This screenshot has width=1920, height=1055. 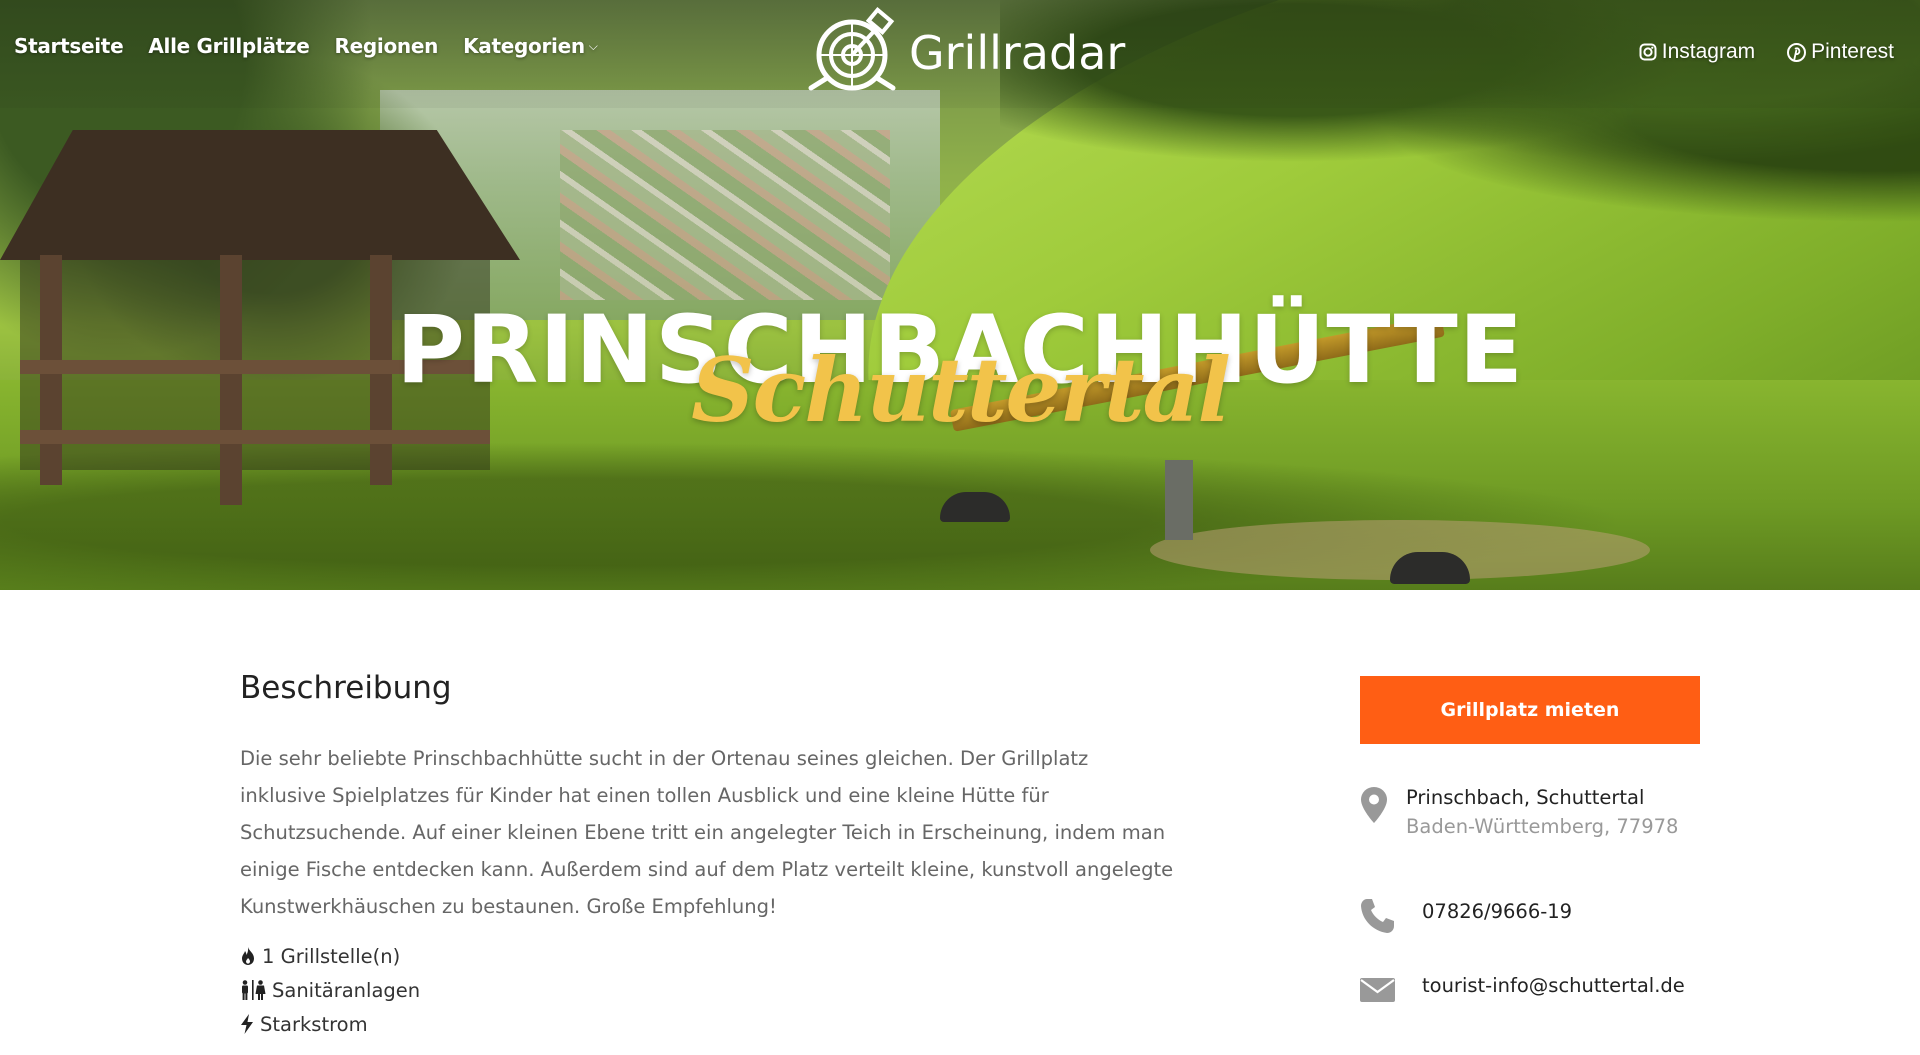 What do you see at coordinates (710, 956) in the screenshot?
I see `feature-item: 1 Grillstelle(n)` at bounding box center [710, 956].